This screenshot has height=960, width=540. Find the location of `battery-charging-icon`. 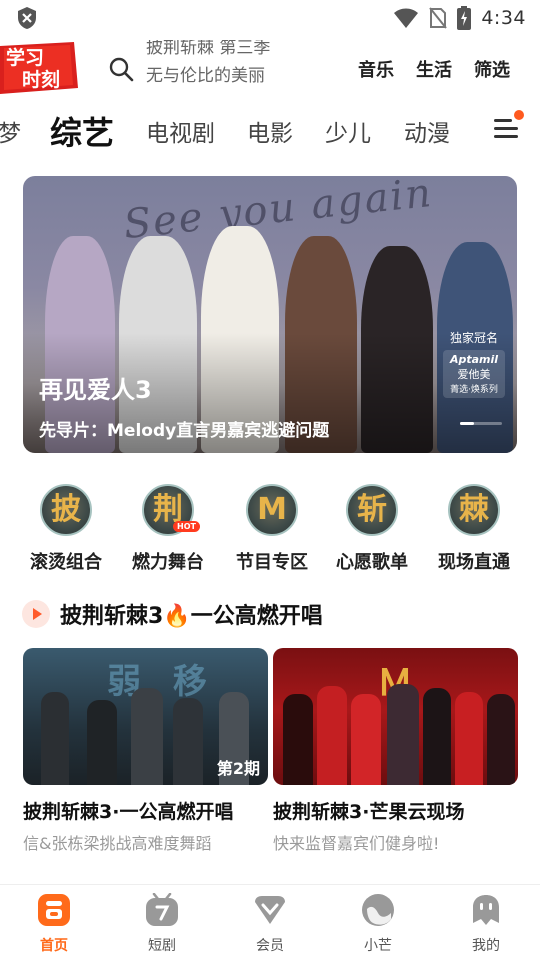

battery-charging-icon is located at coordinates (464, 18).